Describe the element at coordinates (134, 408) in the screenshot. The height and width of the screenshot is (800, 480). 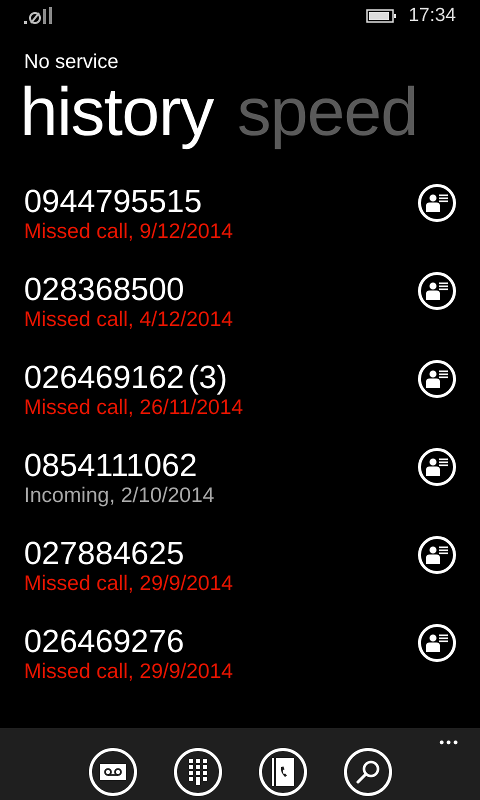
I see `call-detail: Missed call, 26/11/2014` at that location.